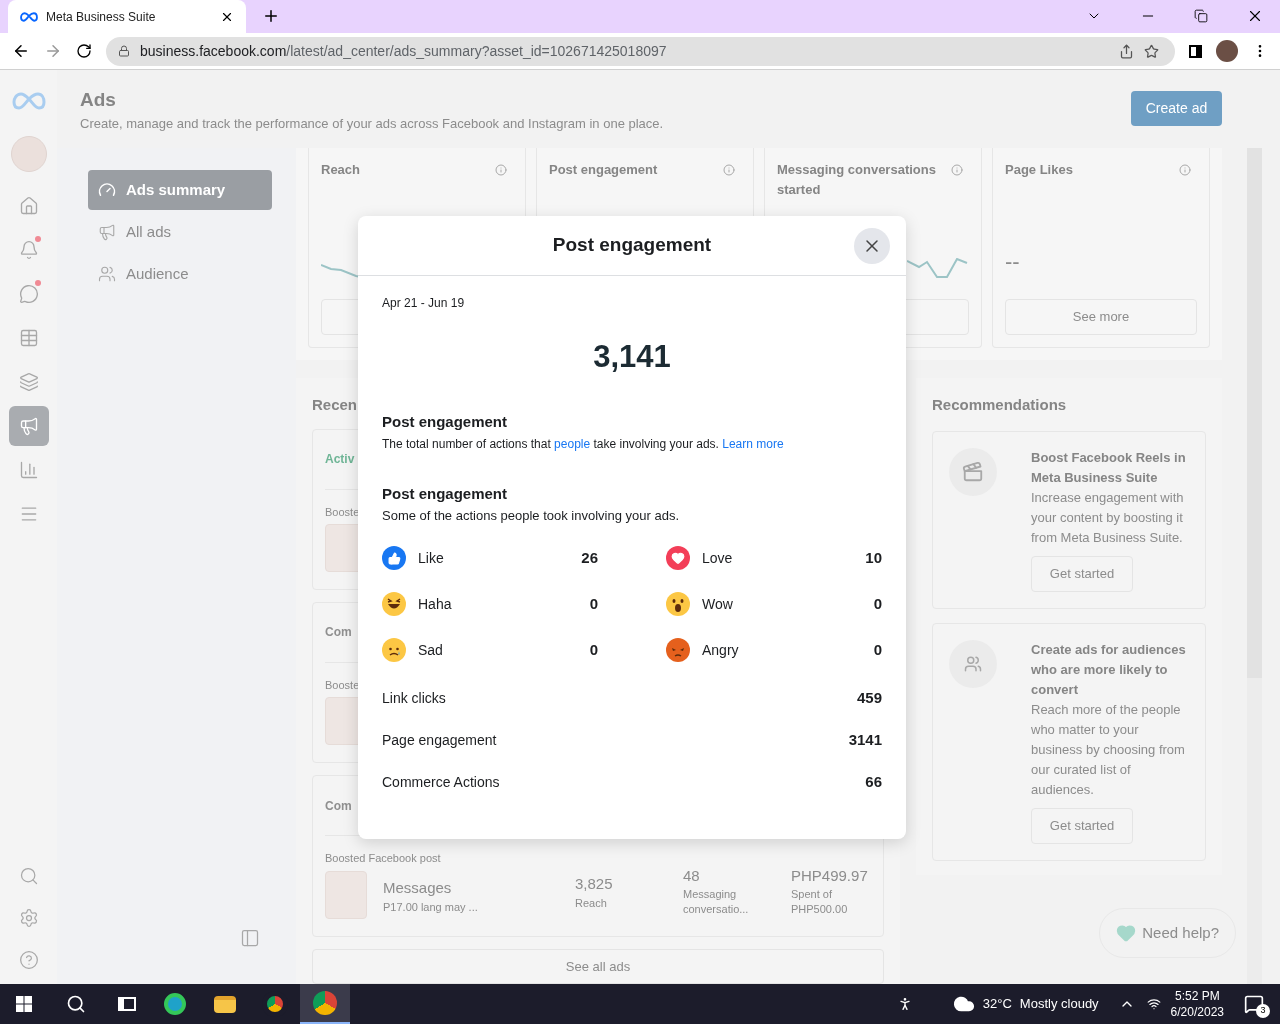  Describe the element at coordinates (1197, 996) in the screenshot. I see `clock-time: 5:52 PM` at that location.